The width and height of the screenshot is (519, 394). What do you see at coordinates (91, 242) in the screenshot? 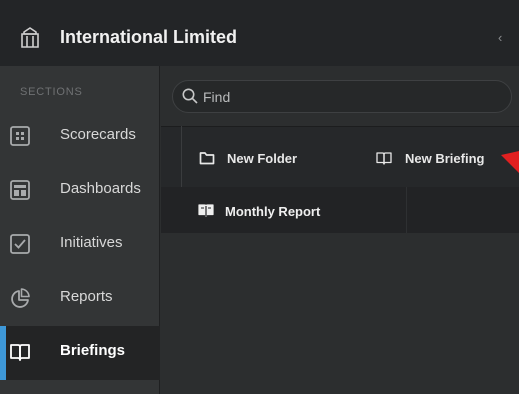
I see `sidebar-item-label: Initiatives` at bounding box center [91, 242].